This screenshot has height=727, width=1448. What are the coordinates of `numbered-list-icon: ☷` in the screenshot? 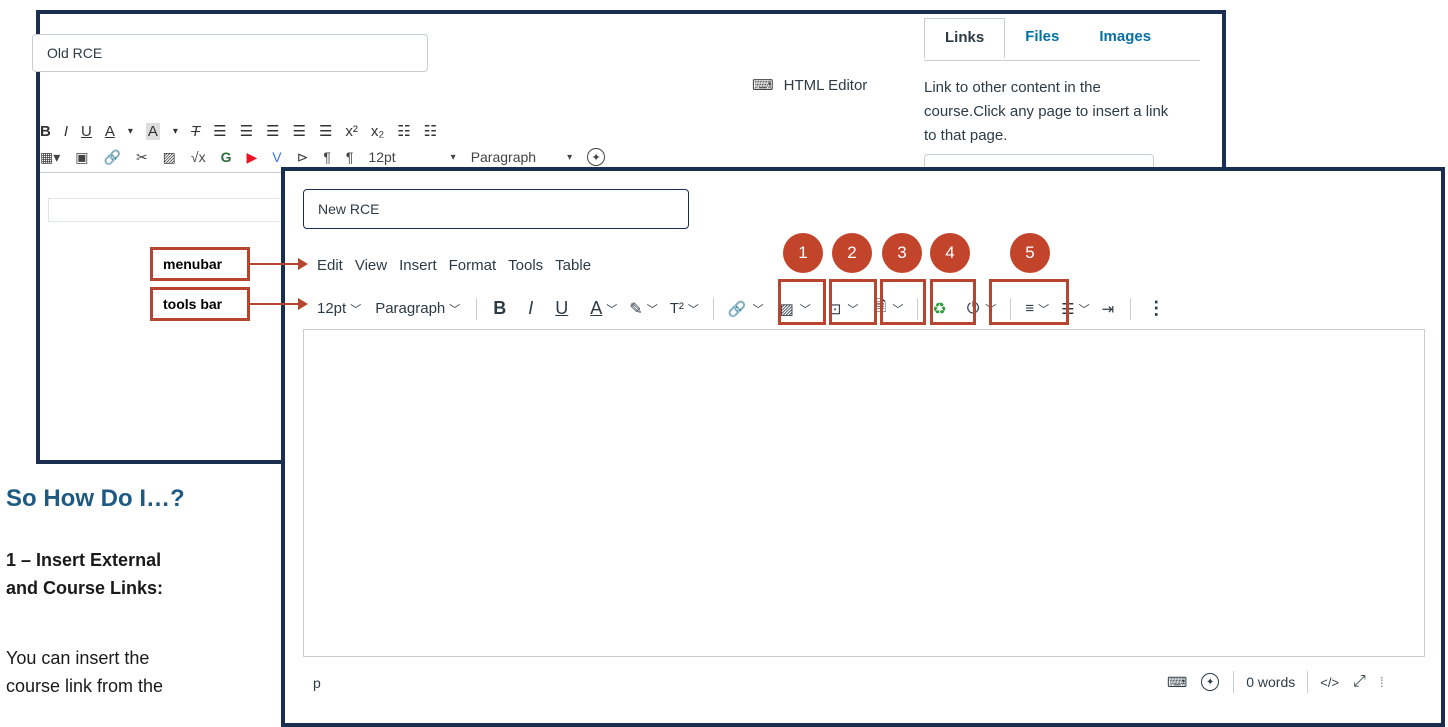 It's located at (430, 131).